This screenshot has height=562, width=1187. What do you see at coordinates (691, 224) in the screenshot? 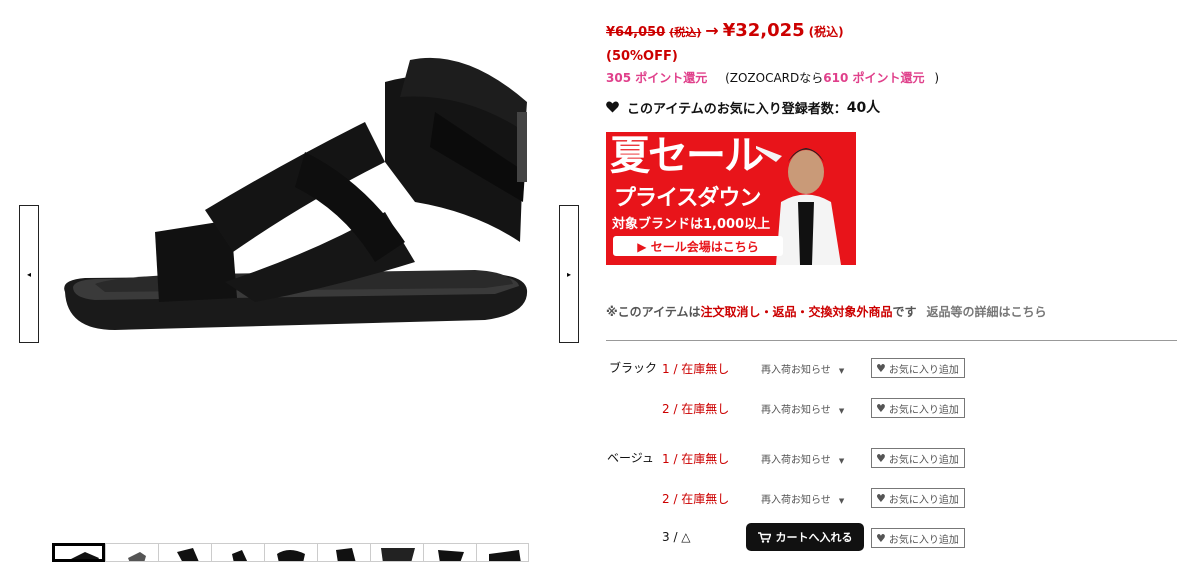
I see `banner-brands: 対象ブランドは1,000以上` at bounding box center [691, 224].